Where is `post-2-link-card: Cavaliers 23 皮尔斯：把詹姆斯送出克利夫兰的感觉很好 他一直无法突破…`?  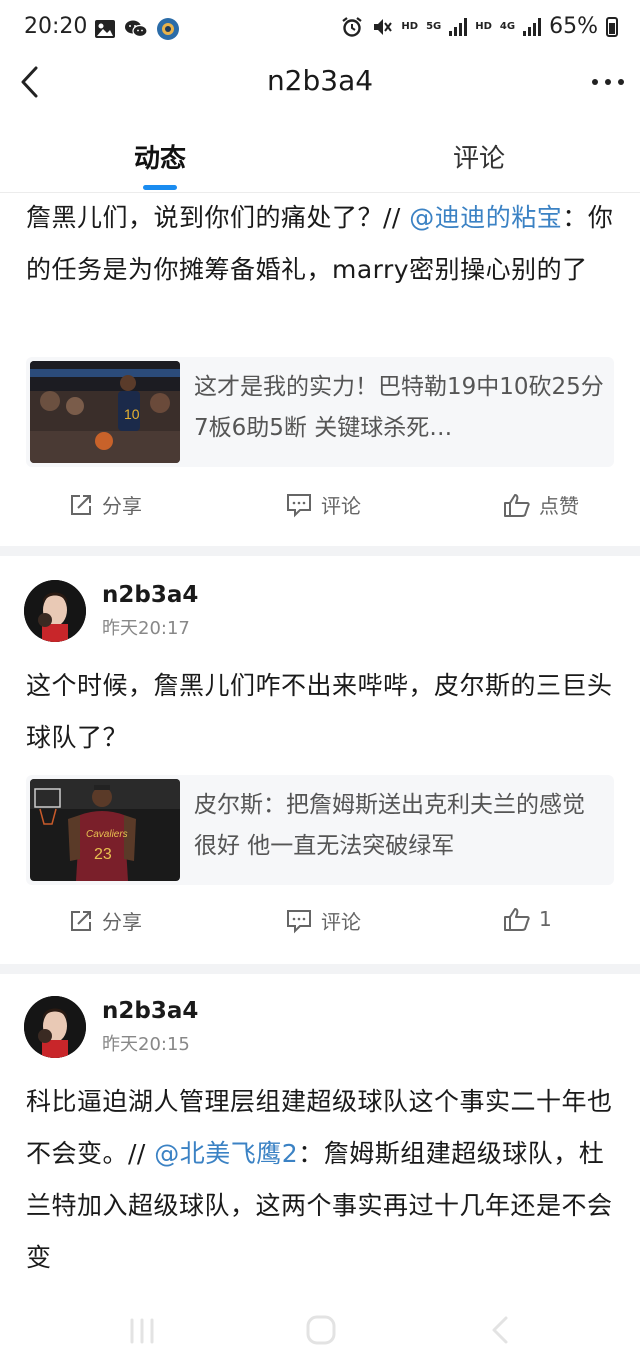
post-2-link-card: Cavaliers 23 皮尔斯：把詹姆斯送出克利夫兰的感觉很好 他一直无法突破… is located at coordinates (320, 830).